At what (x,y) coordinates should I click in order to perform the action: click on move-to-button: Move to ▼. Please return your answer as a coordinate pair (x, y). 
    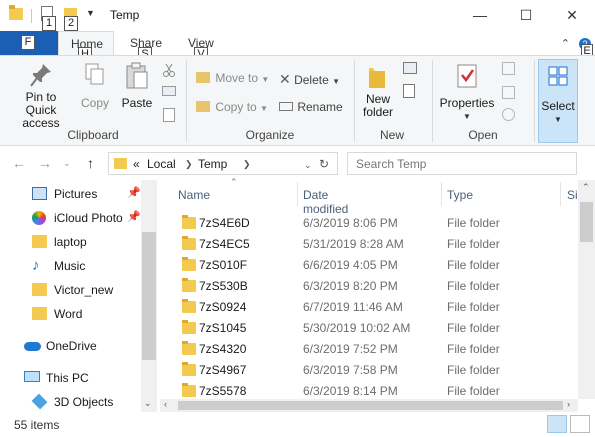
    Looking at the image, I should click on (232, 78).